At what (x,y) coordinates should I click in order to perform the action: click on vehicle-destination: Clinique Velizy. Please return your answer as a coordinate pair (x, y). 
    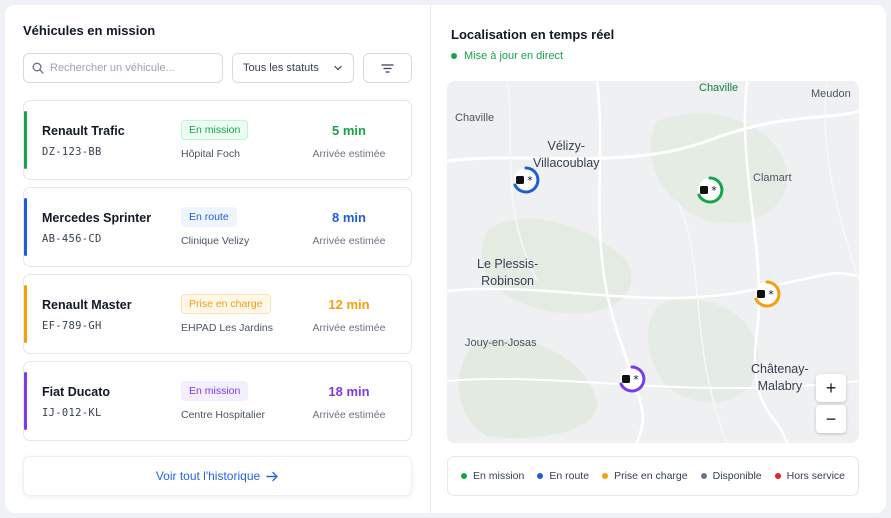
    Looking at the image, I should click on (215, 241).